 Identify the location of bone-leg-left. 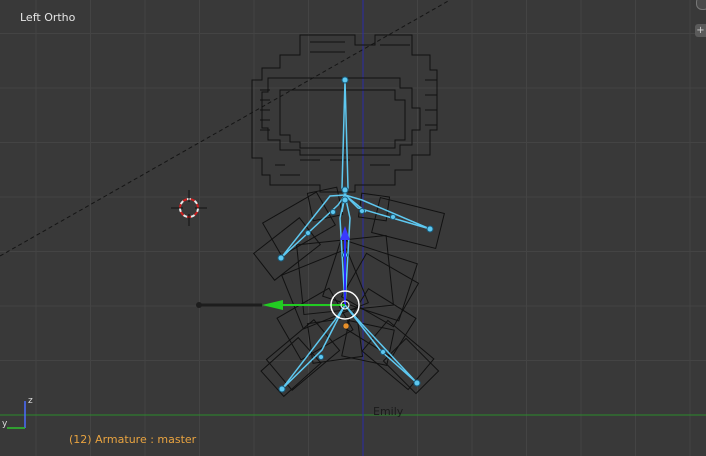
(313, 347).